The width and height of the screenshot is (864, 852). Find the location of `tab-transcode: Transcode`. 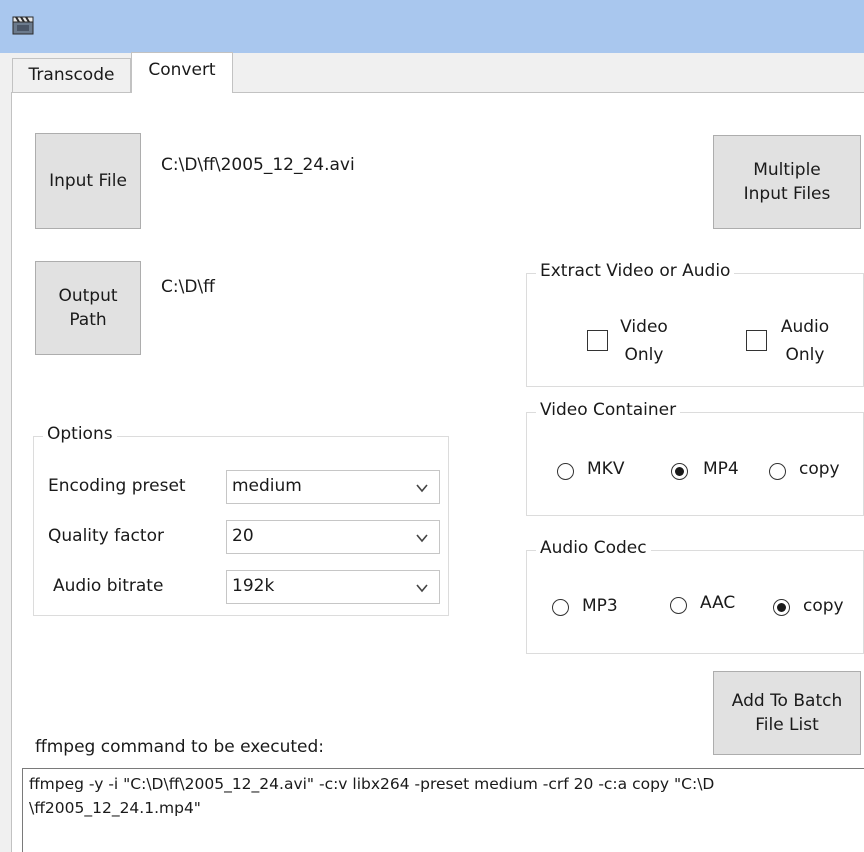

tab-transcode: Transcode is located at coordinates (71, 75).